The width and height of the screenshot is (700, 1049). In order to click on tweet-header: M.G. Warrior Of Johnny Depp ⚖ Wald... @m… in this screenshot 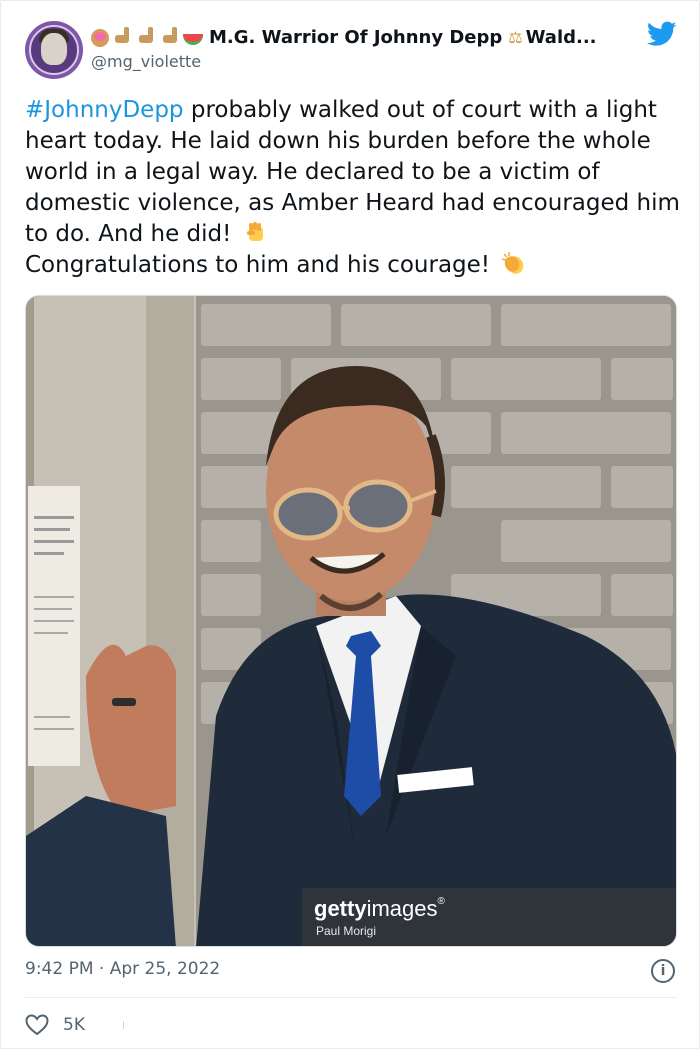, I will do `click(351, 51)`.